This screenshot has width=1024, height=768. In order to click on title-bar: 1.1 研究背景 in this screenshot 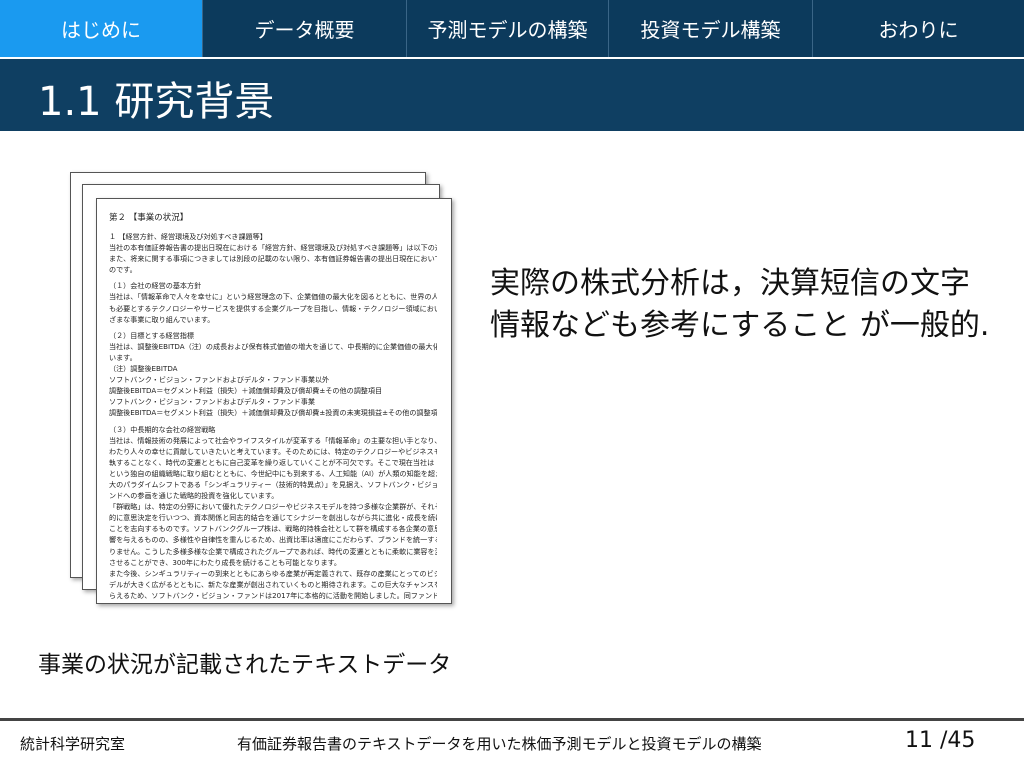, I will do `click(512, 94)`.